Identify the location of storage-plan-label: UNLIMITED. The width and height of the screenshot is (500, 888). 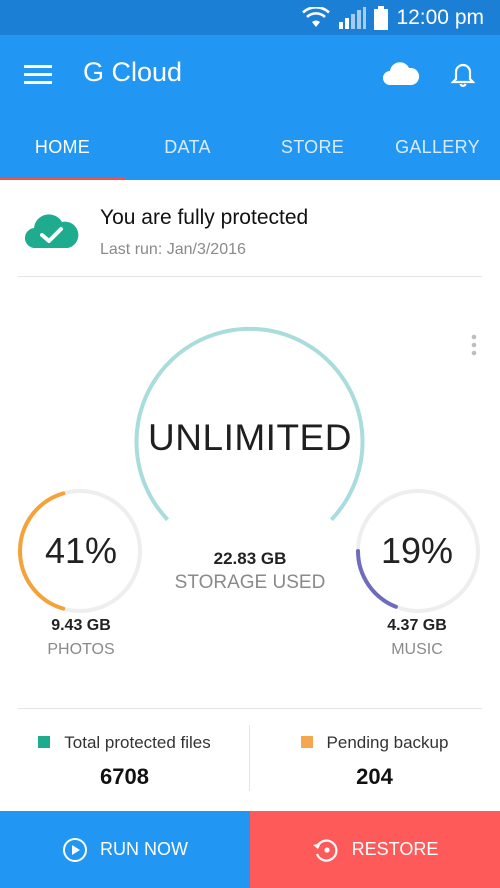
(250, 437).